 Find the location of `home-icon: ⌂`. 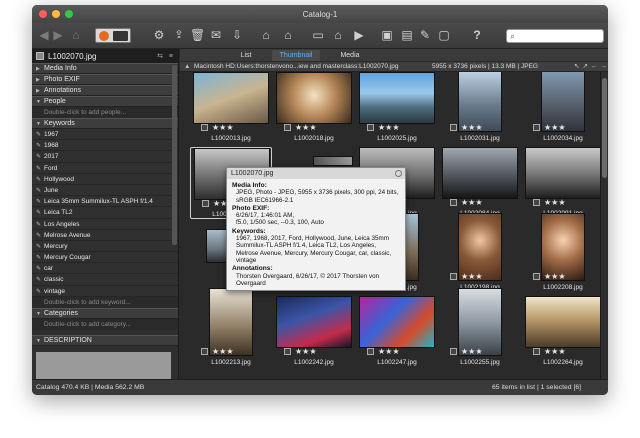

home-icon: ⌂ is located at coordinates (76, 35).